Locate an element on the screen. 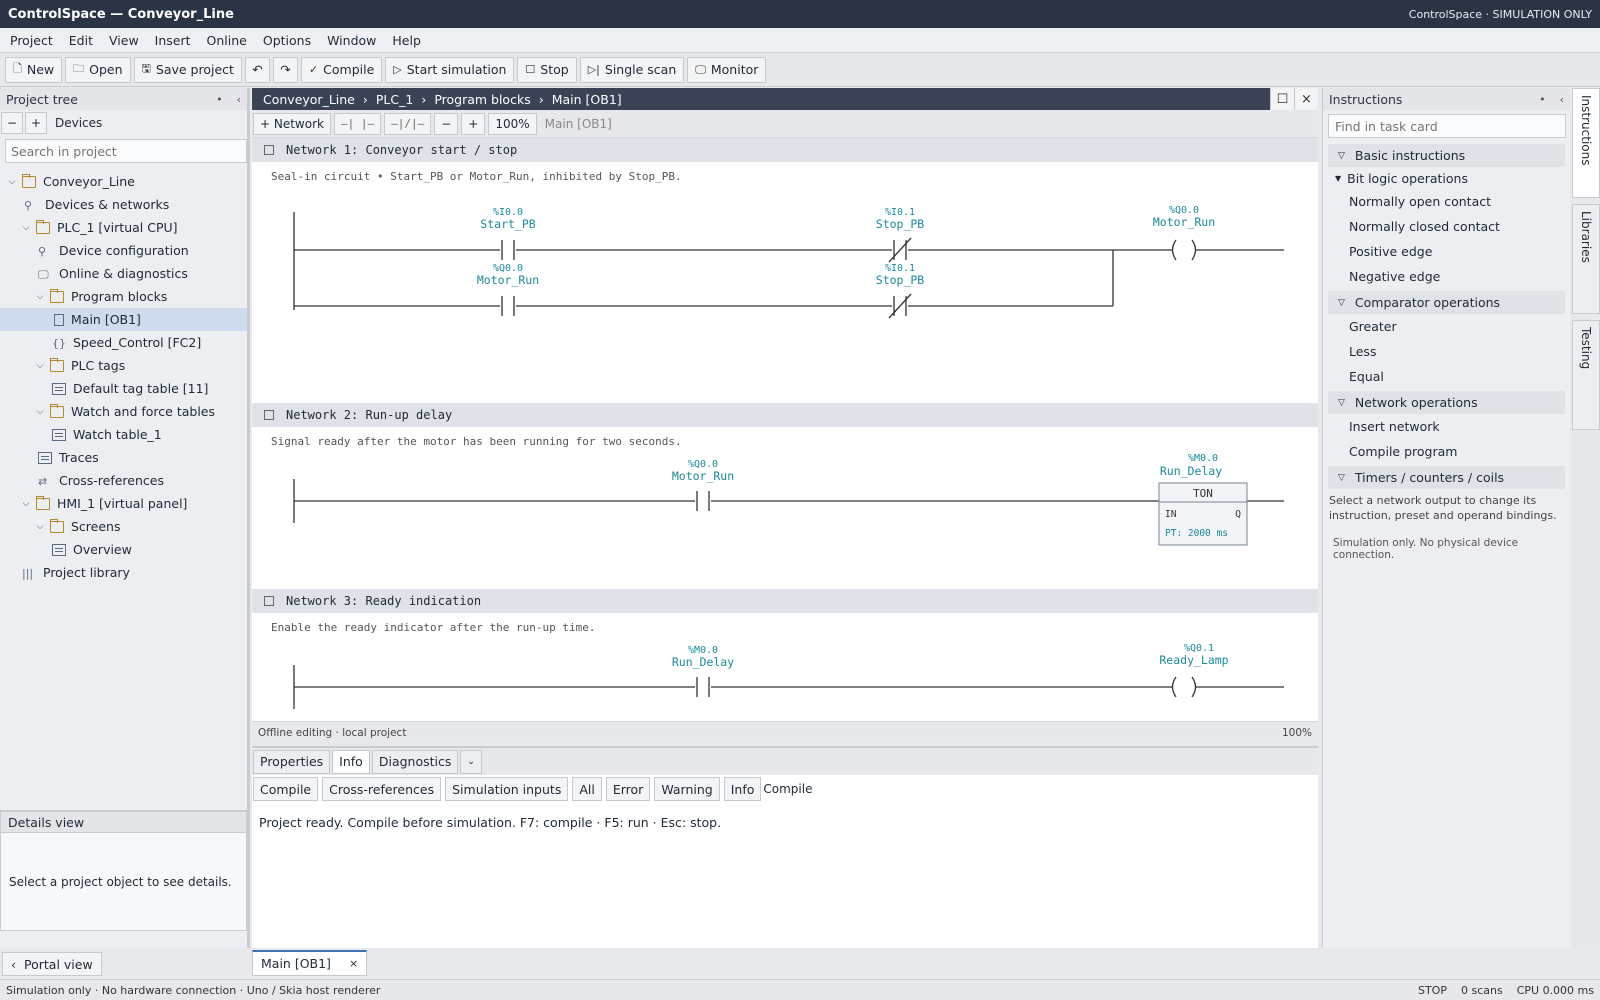 The height and width of the screenshot is (1000, 1600). tree-item-watch-table: Watch table_1 is located at coordinates (123, 434).